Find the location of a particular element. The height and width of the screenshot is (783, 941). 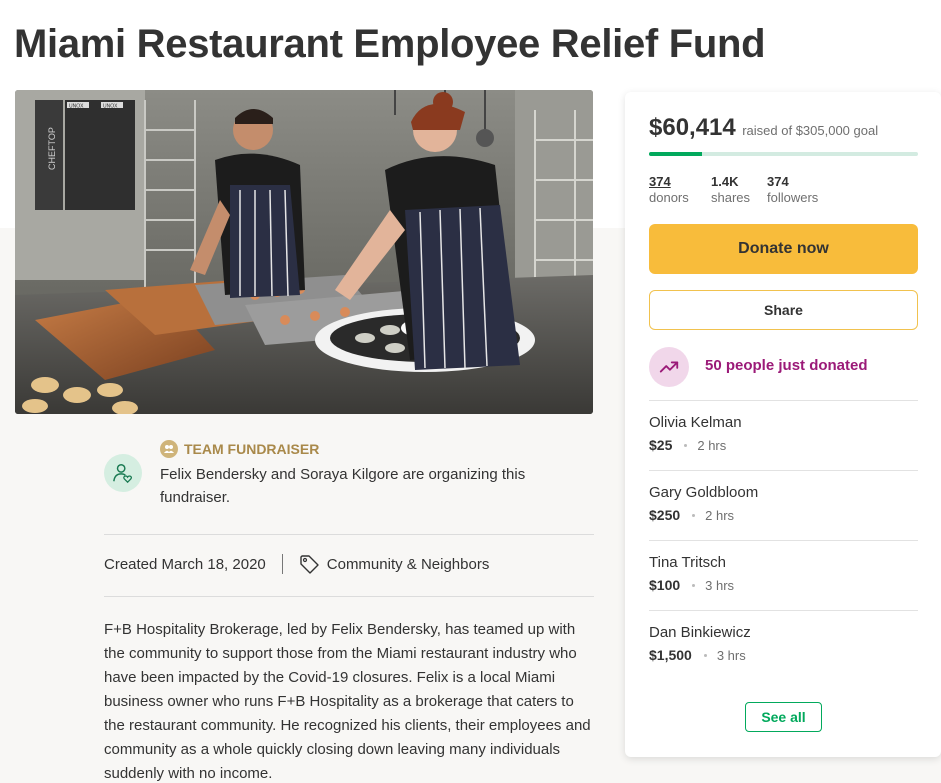

donor-name: Dan Binkiewicz is located at coordinates (700, 632).